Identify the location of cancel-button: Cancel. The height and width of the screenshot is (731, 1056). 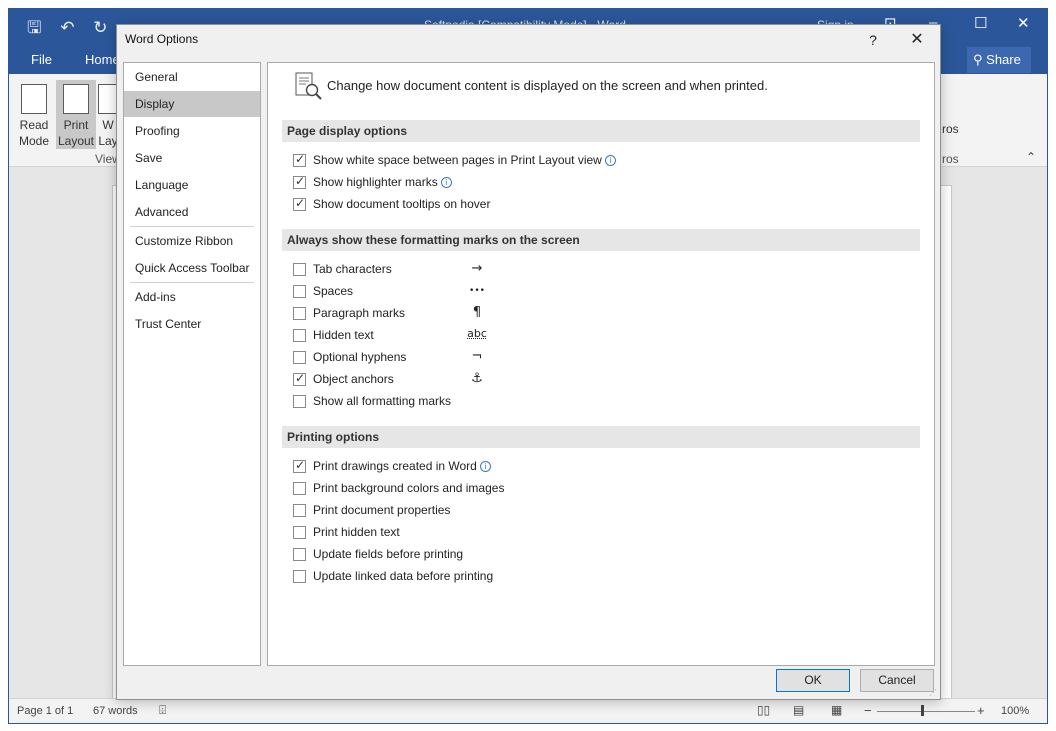
(897, 680).